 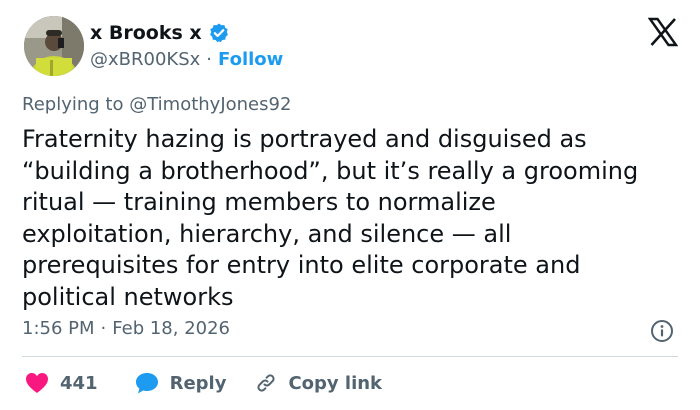 I want to click on x-logo-icon, so click(x=663, y=32).